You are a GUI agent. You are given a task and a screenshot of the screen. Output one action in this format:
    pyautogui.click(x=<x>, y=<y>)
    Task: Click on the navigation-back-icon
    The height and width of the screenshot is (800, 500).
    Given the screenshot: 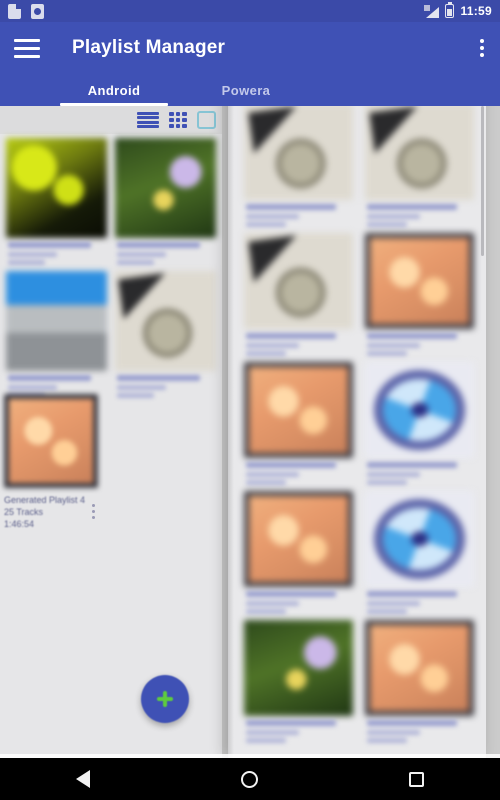 What is the action you would take?
    pyautogui.click(x=82, y=779)
    